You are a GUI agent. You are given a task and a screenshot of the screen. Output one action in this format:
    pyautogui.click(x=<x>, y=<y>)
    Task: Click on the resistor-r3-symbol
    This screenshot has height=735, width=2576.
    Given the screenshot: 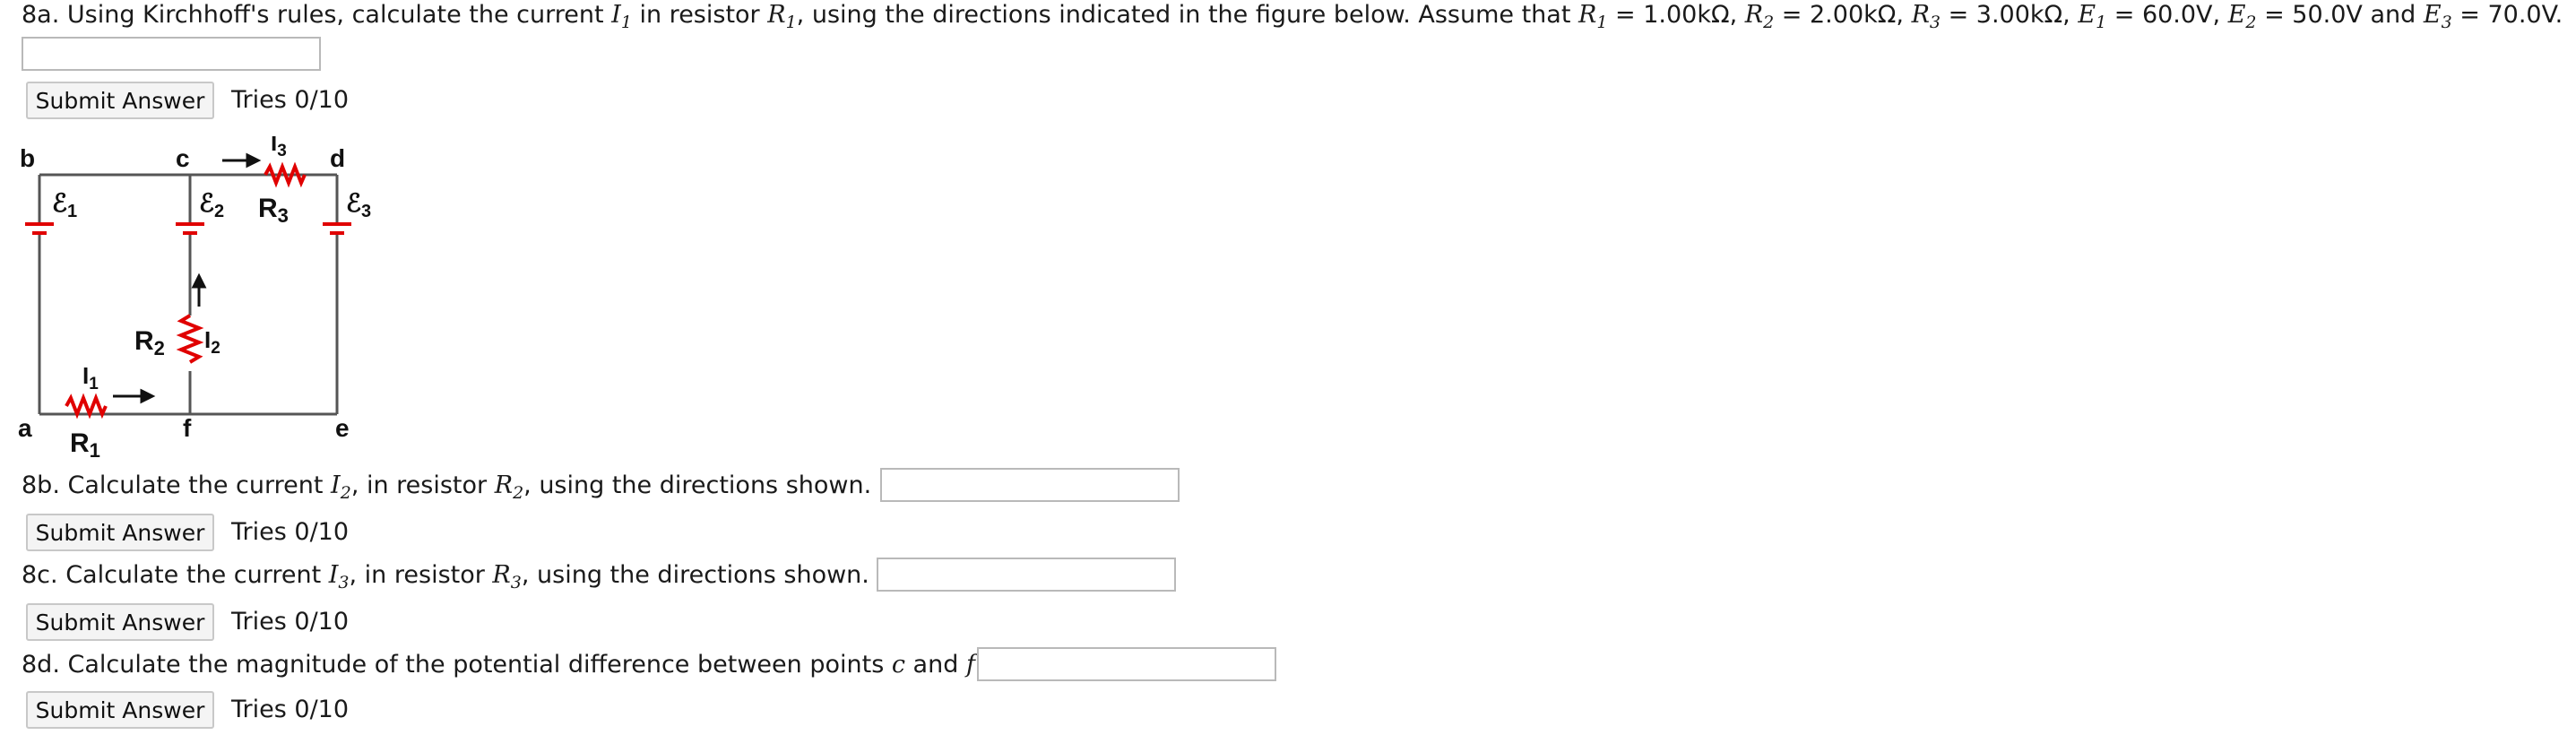 What is the action you would take?
    pyautogui.click(x=285, y=174)
    